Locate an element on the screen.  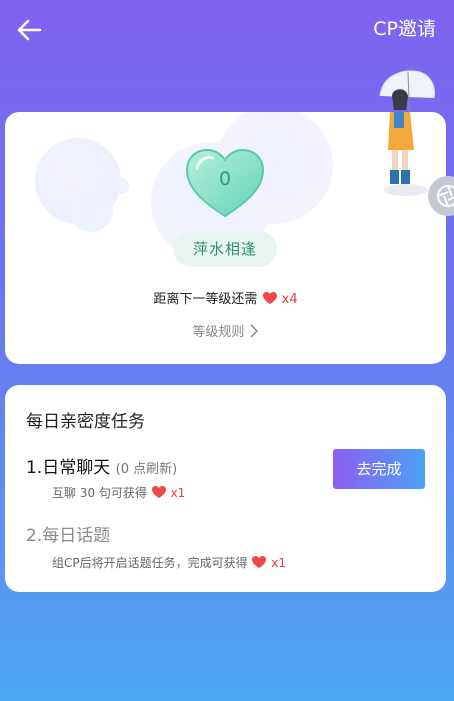
task-chat-name: 1.日常聊天 is located at coordinates (68, 468).